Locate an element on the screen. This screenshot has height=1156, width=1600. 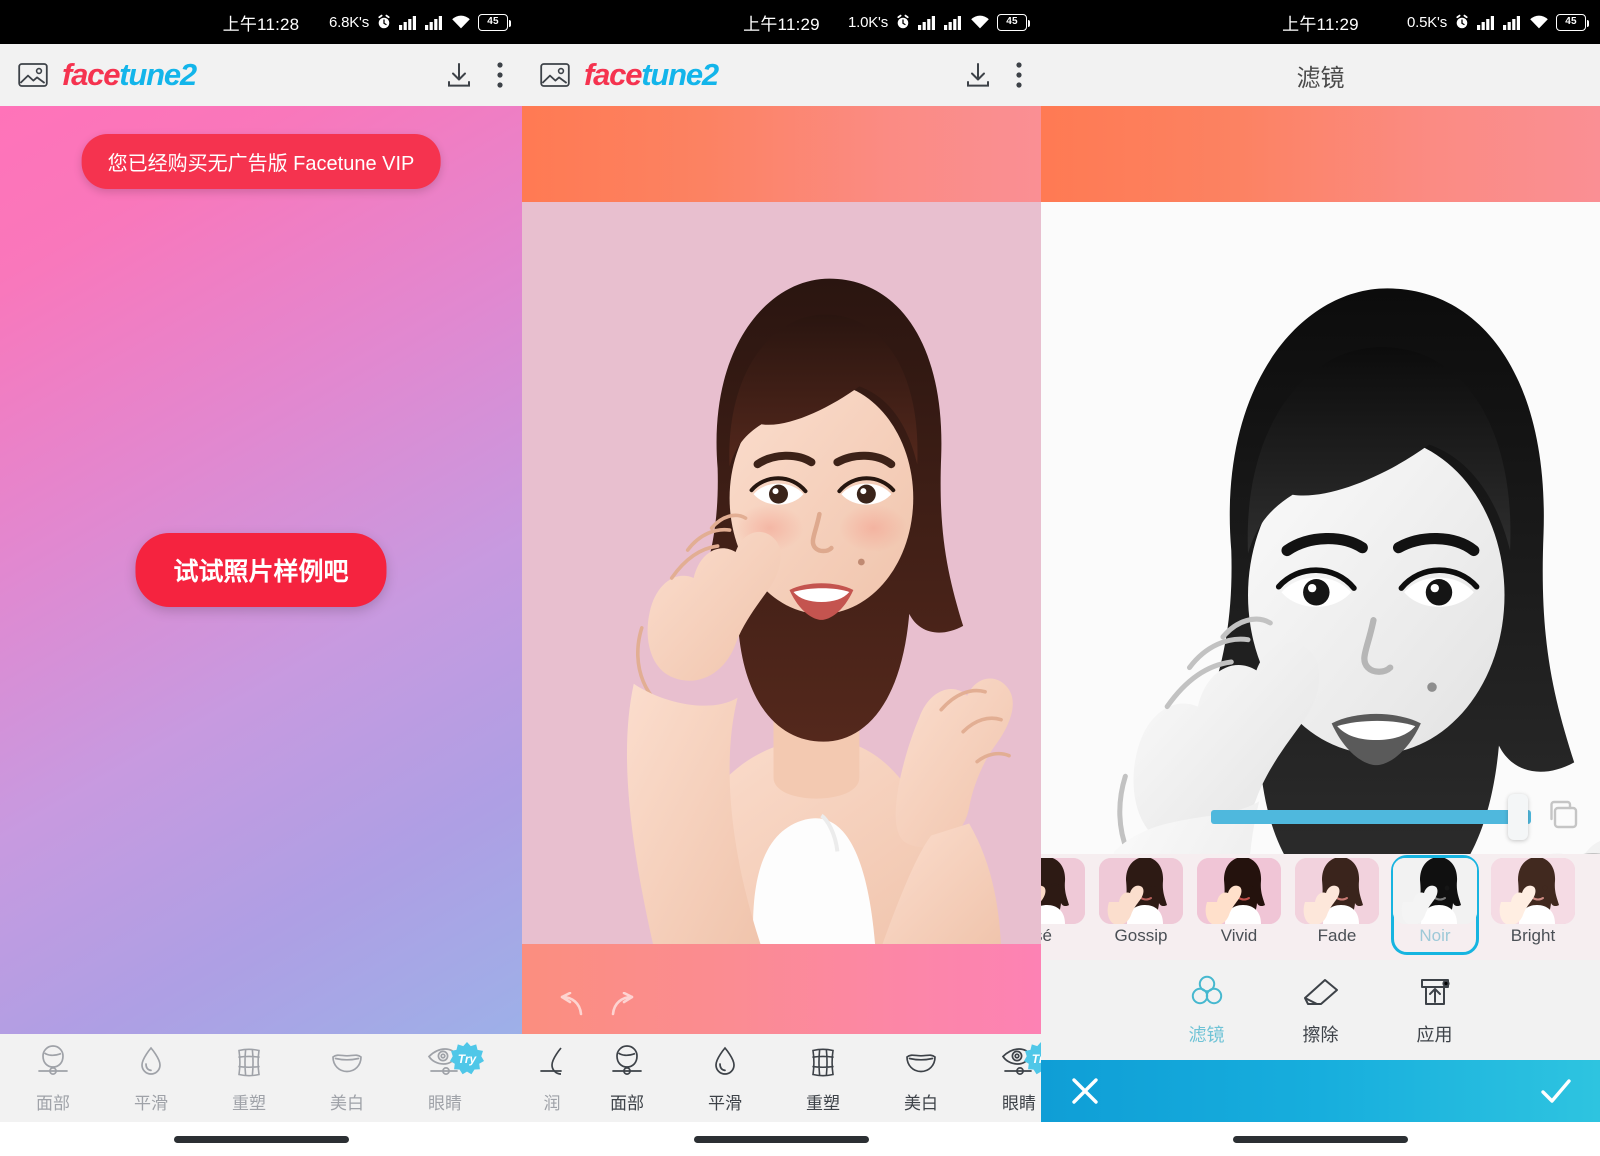
filter-name: Gossip is located at coordinates (1141, 935).